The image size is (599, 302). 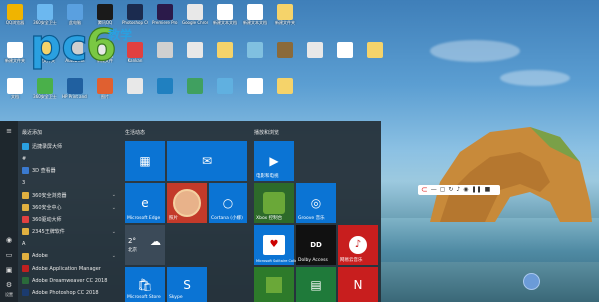 What do you see at coordinates (9, 240) in the screenshot?
I see `user-icon: ◉` at bounding box center [9, 240].